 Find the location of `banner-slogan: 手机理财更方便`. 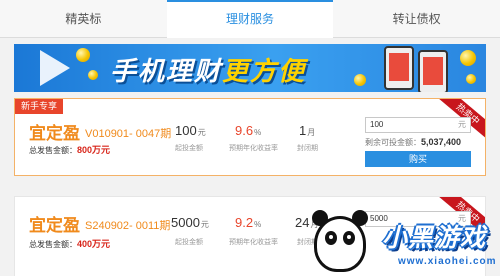

banner-slogan: 手机理财更方便 is located at coordinates (208, 71).